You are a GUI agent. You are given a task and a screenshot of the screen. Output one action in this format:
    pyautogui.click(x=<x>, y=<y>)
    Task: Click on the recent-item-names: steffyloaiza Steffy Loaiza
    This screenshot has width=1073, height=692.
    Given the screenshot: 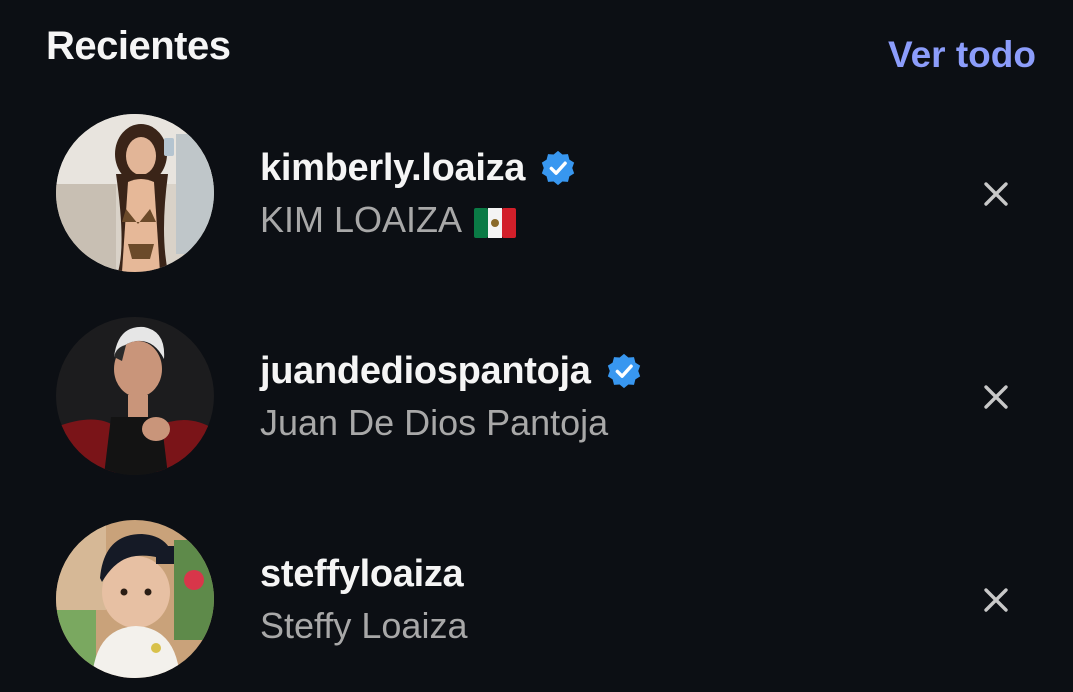 What is the action you would take?
    pyautogui.click(x=580, y=599)
    